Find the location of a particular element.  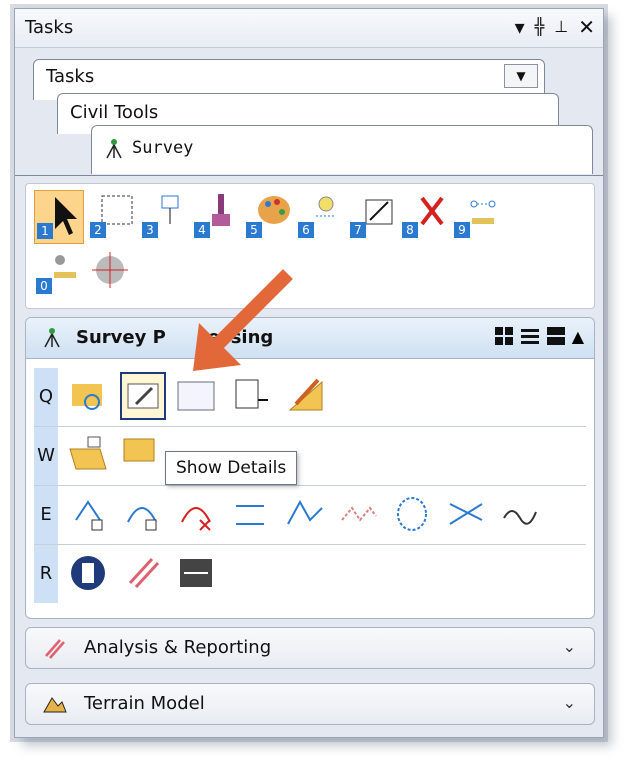

paperclip-icon is located at coordinates (144, 573).